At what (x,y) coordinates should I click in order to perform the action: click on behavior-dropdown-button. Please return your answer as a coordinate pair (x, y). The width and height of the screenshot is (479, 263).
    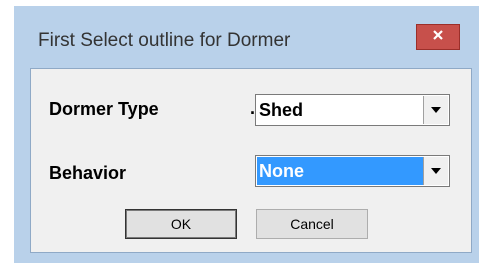
    Looking at the image, I should click on (435, 171).